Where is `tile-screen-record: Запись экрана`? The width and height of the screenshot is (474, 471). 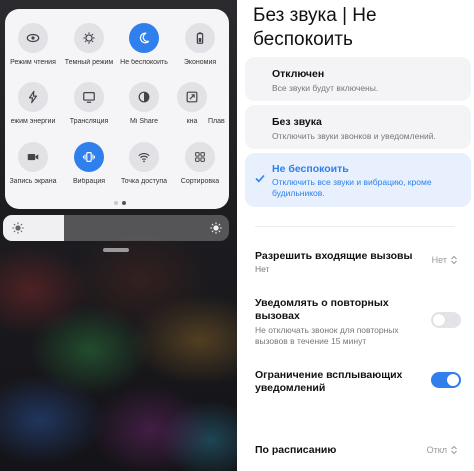
tile-screen-record: Запись экрана is located at coordinates (33, 163).